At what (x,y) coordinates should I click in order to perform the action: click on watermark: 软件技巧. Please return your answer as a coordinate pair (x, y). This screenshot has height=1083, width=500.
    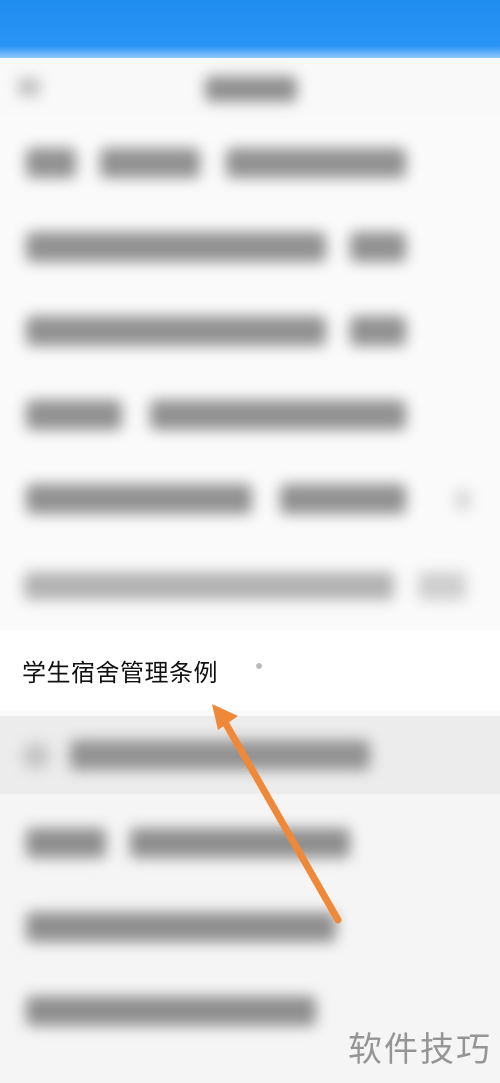
    Looking at the image, I should click on (420, 1050).